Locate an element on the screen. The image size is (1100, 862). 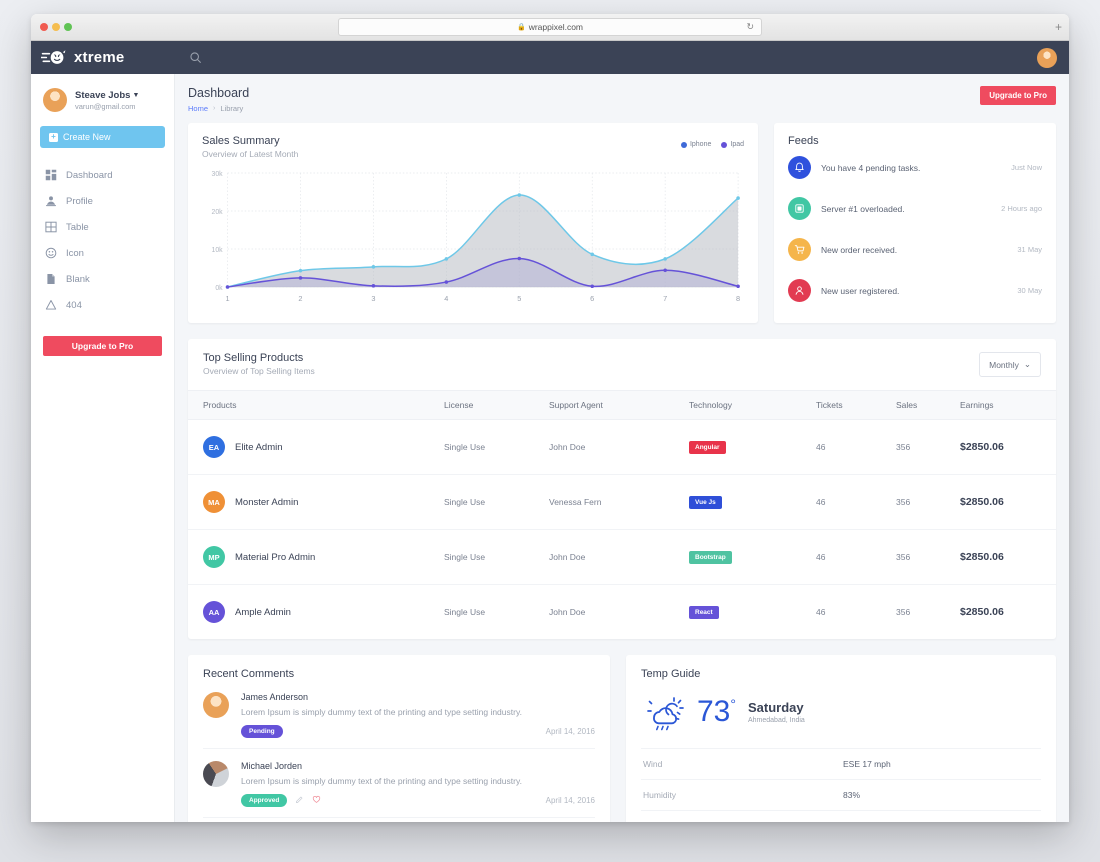
profile-icon is located at coordinates (51, 201).